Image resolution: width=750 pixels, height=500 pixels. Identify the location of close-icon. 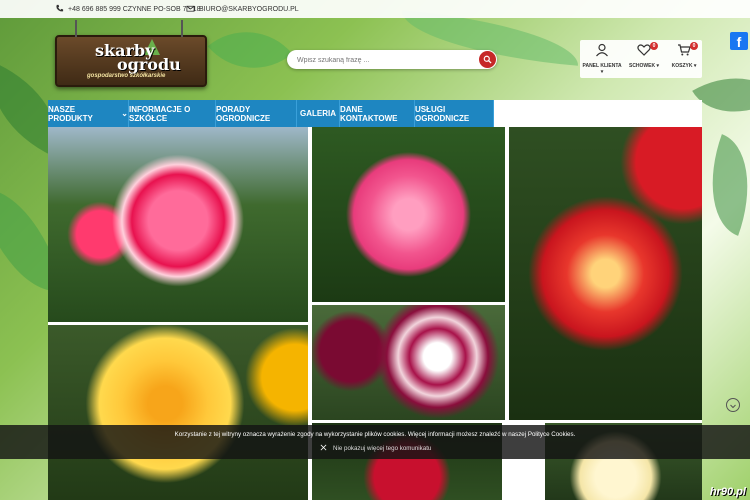
(323, 448).